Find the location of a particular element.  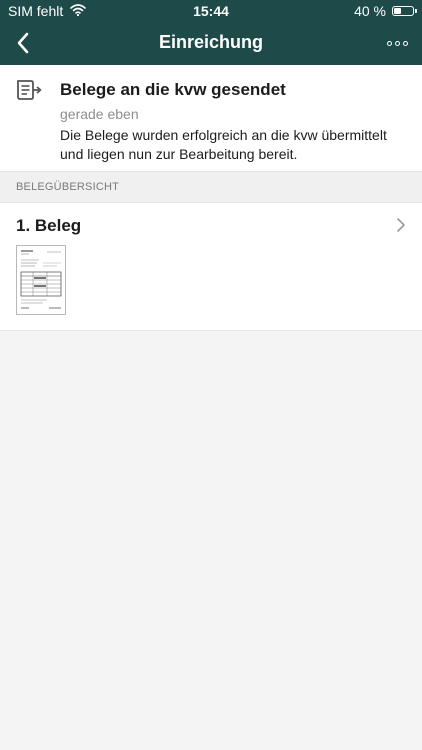

section-header: BELEGÜBERSICHT is located at coordinates (211, 187).